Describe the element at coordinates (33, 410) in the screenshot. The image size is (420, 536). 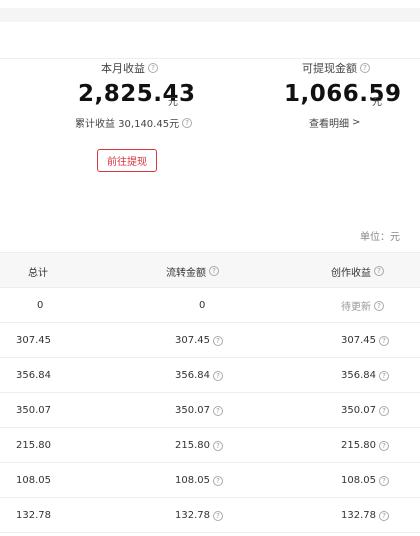
I see `cell-total: 350.07` at that location.